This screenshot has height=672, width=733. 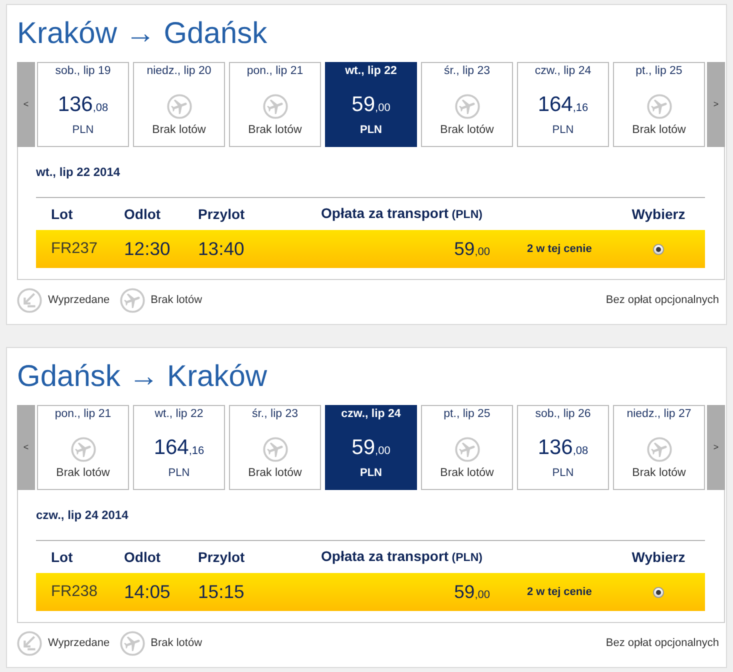 I want to click on arrival-time: 15:15, so click(x=222, y=592).